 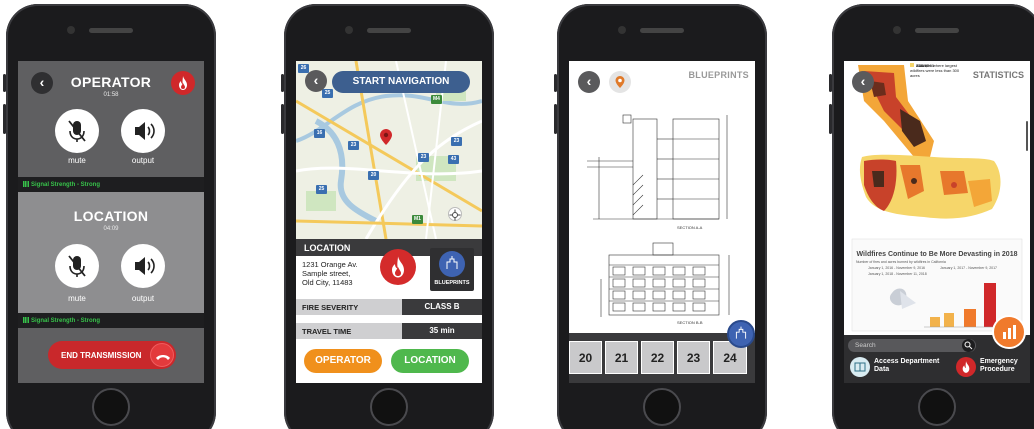 I want to click on end-transmission-button: END TRANSMISSION, so click(x=112, y=355).